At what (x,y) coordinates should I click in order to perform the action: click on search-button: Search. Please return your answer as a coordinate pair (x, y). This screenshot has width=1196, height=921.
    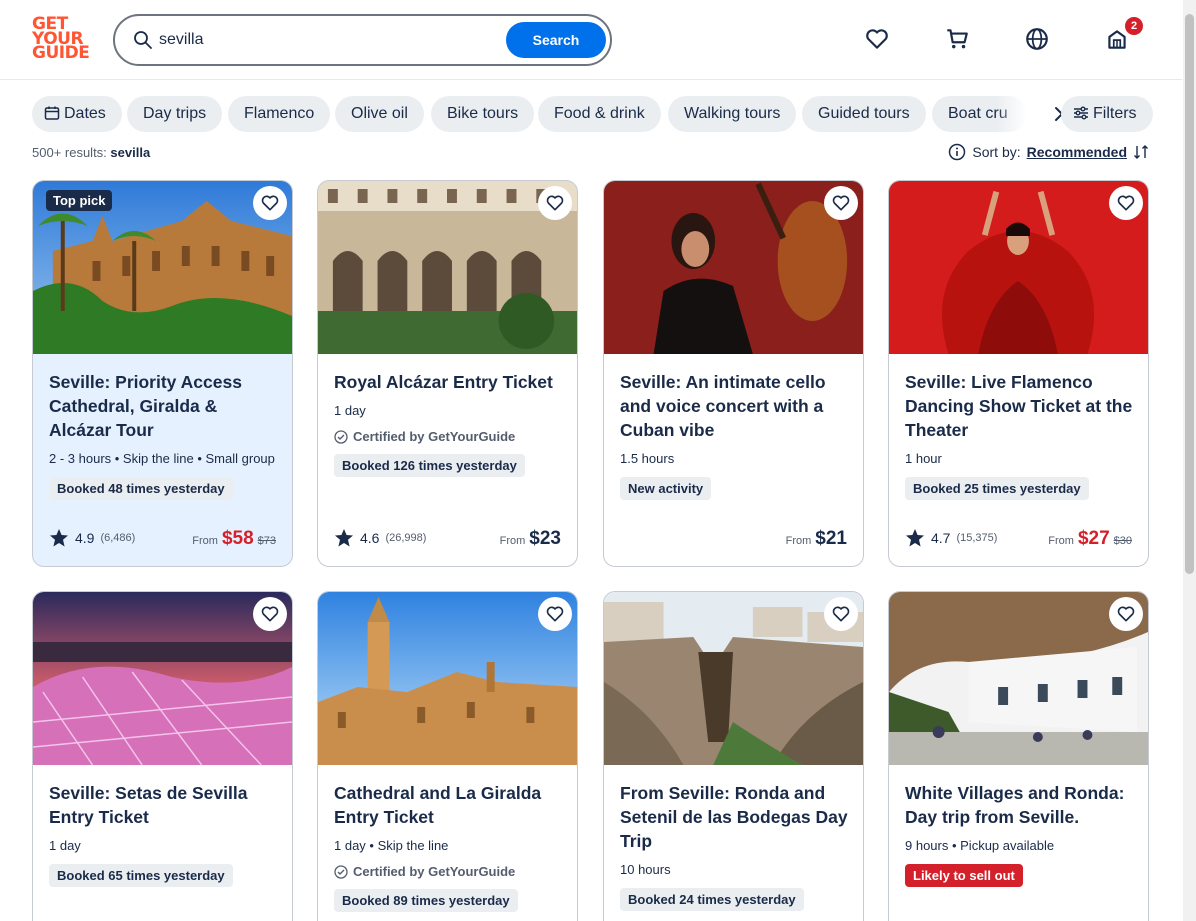
    Looking at the image, I should click on (556, 40).